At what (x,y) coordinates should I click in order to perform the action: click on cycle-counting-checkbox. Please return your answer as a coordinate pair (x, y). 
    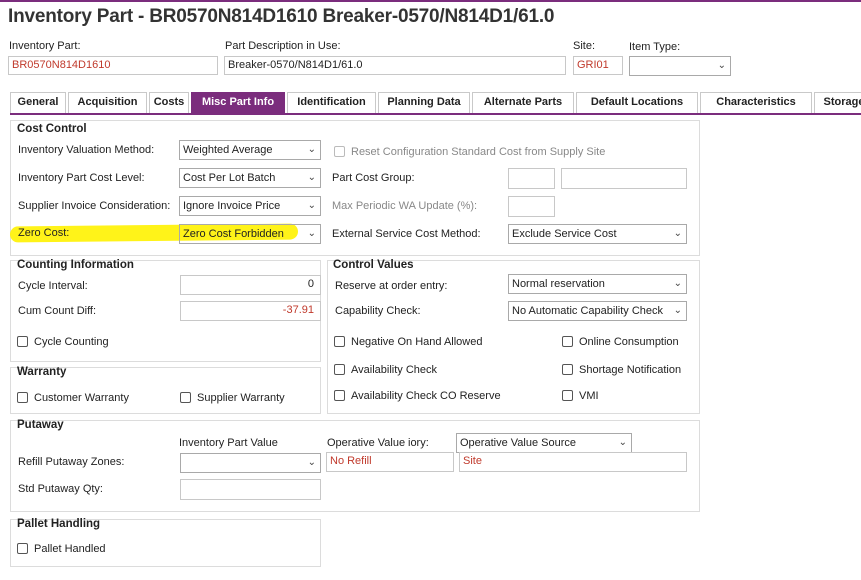
    Looking at the image, I should click on (22, 341).